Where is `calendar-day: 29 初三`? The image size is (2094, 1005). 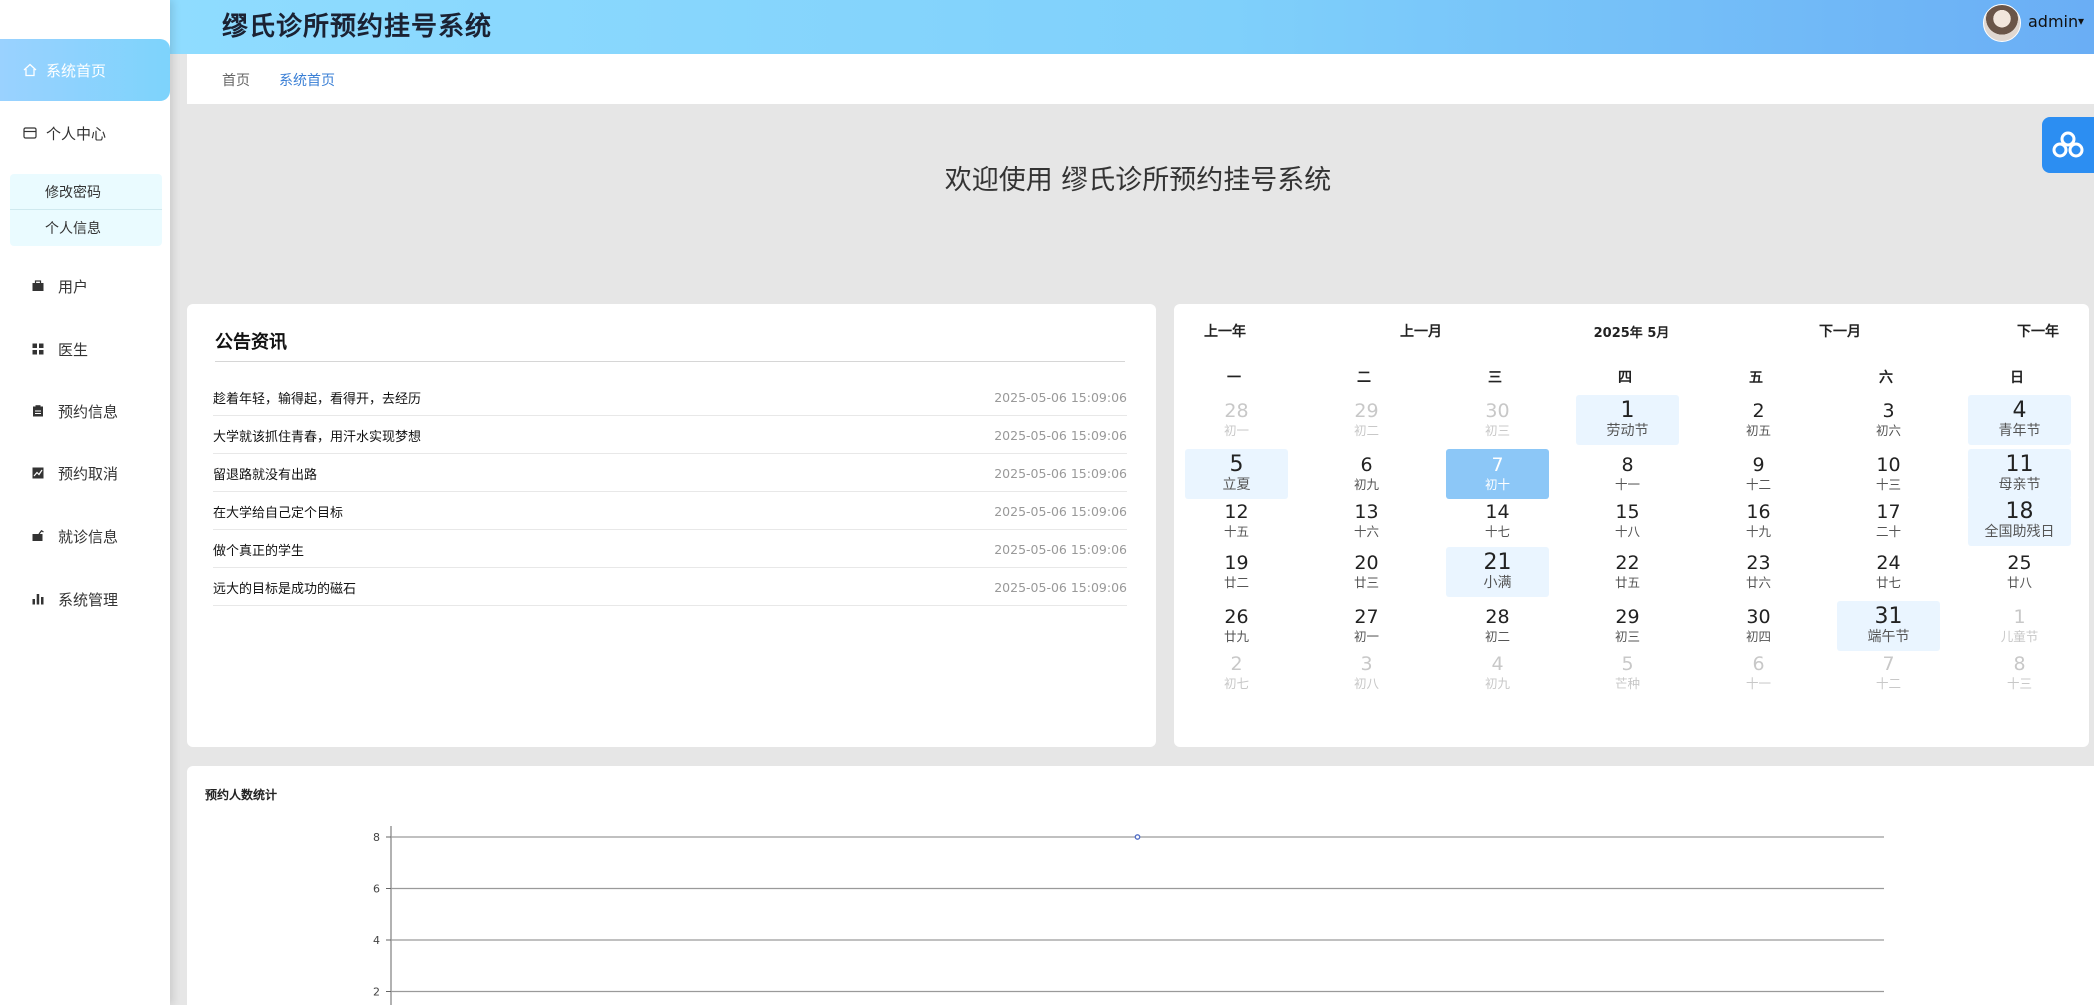
calendar-day: 29 初三 is located at coordinates (1627, 626).